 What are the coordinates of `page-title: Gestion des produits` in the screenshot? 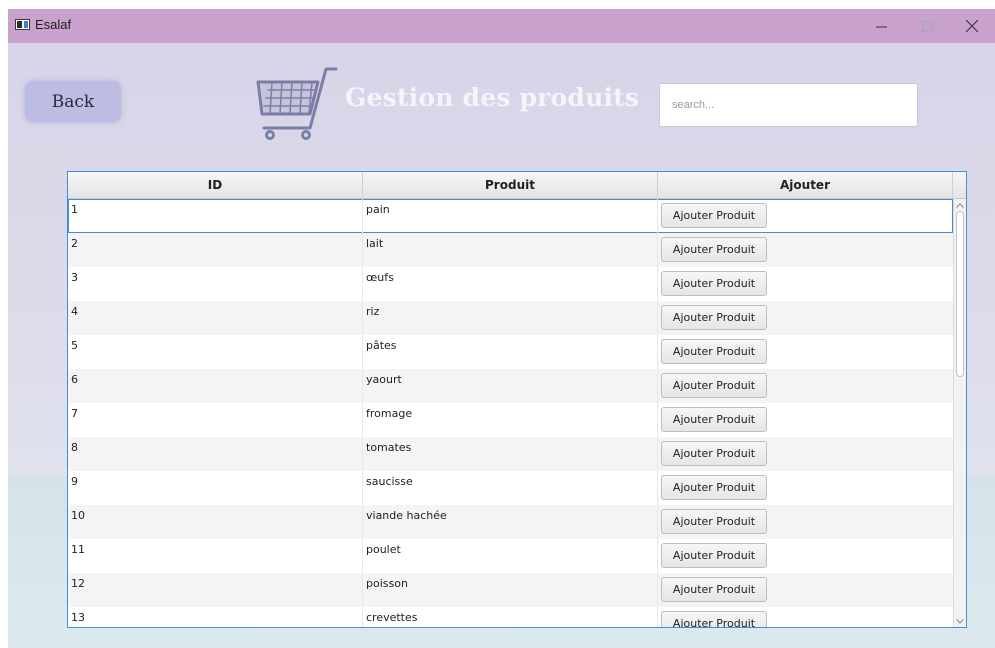 It's located at (492, 97).